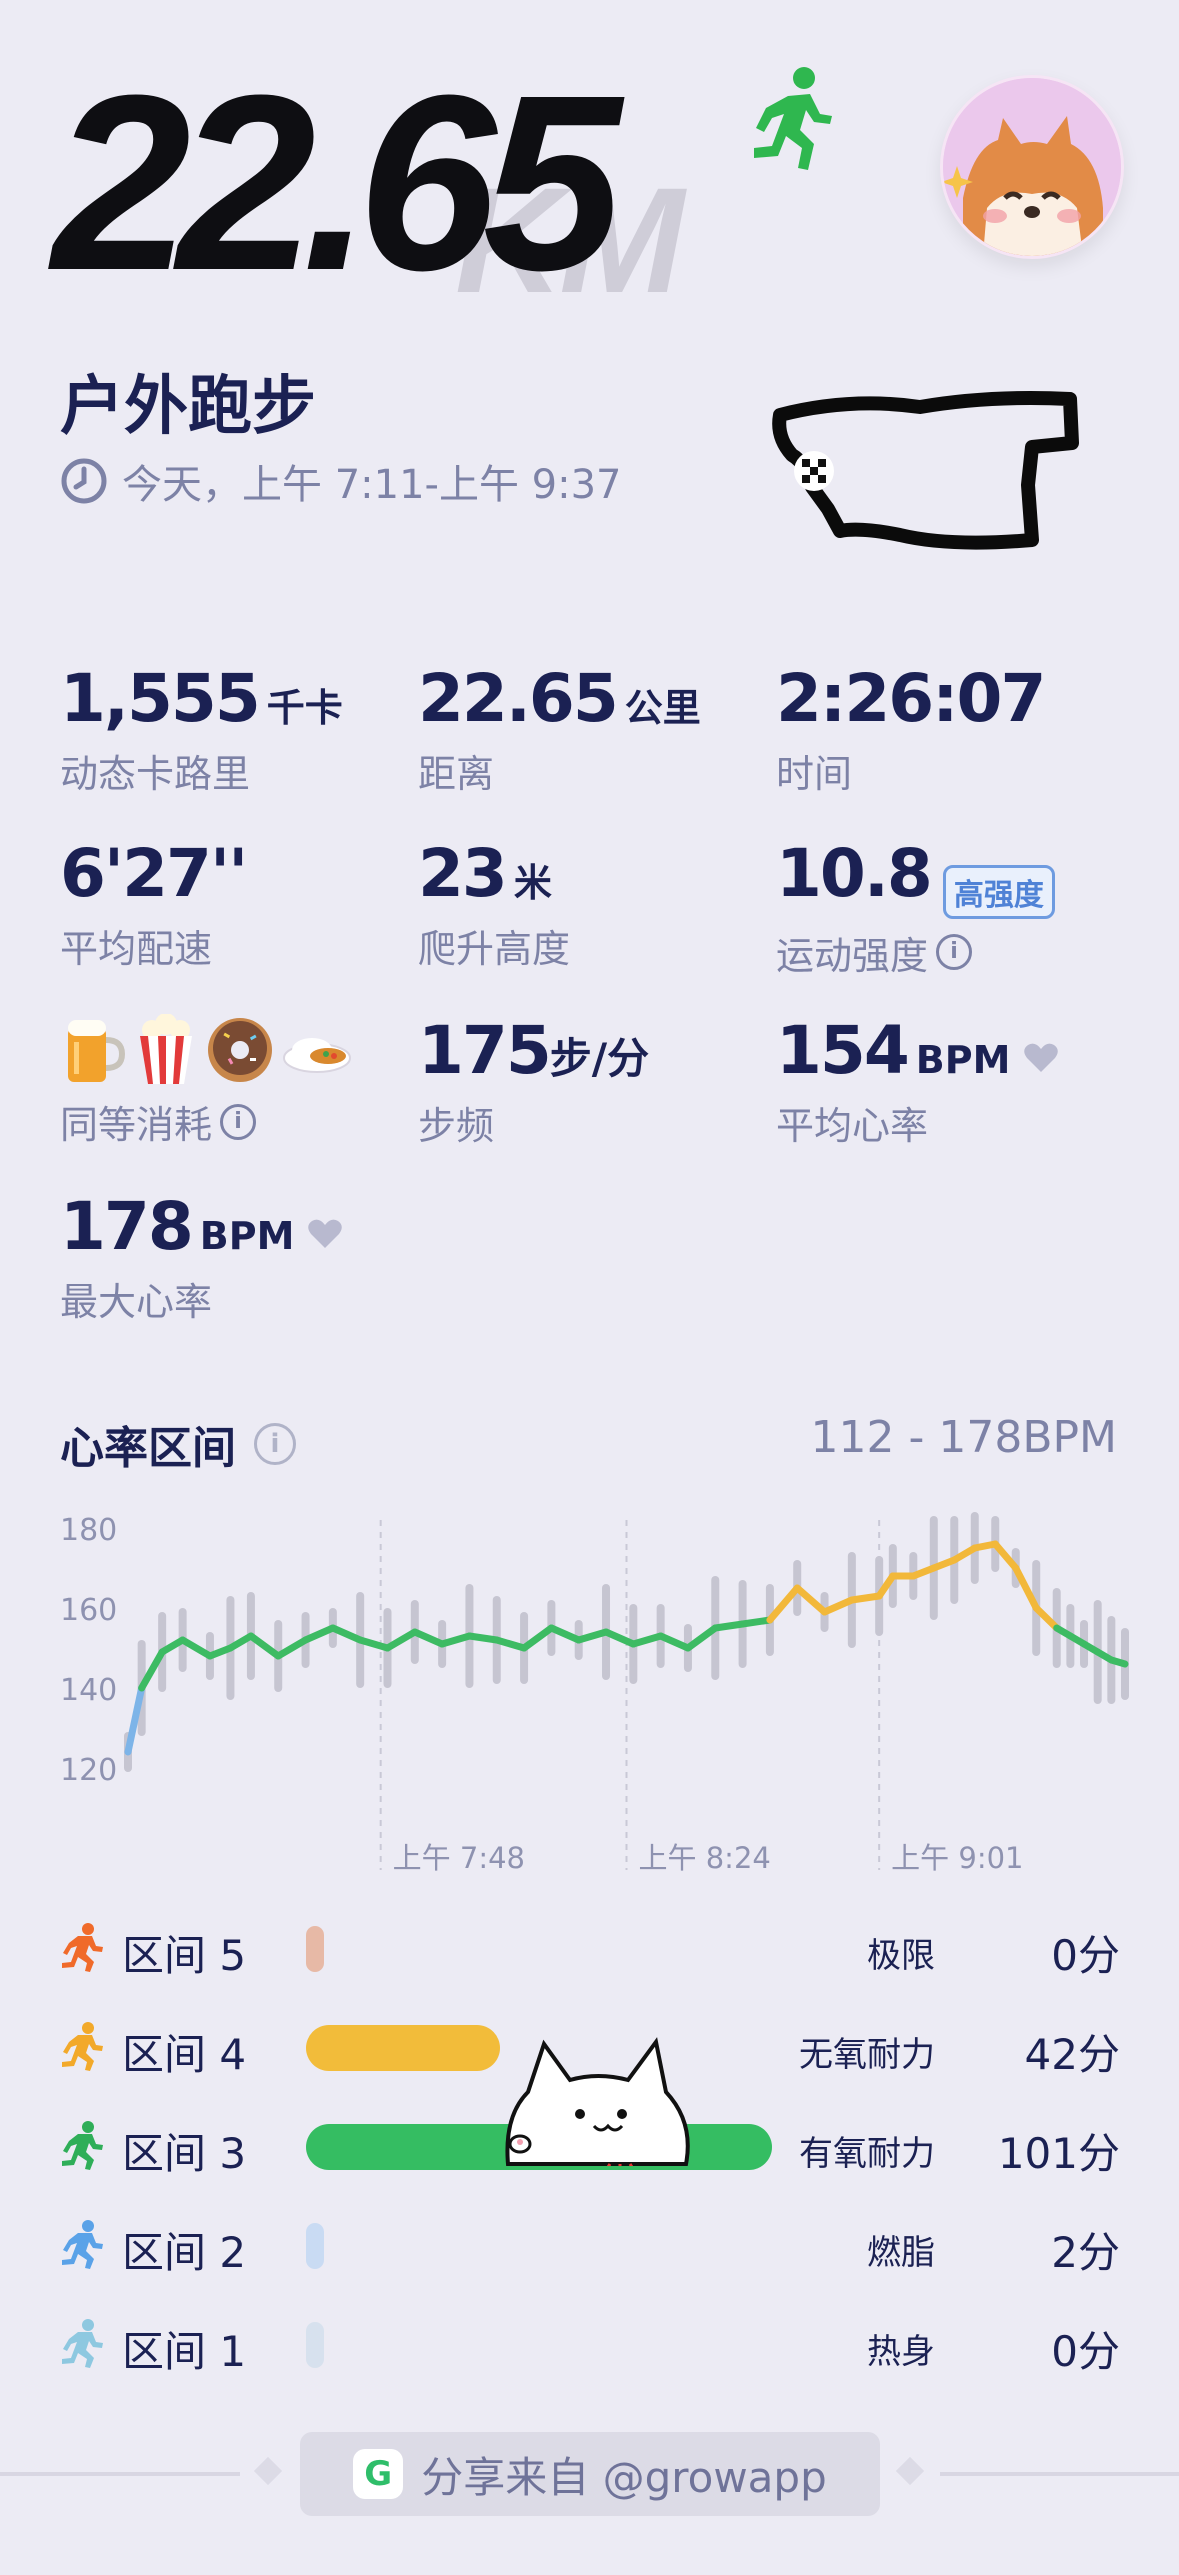  I want to click on zone-label: 区间 1, so click(184, 2351).